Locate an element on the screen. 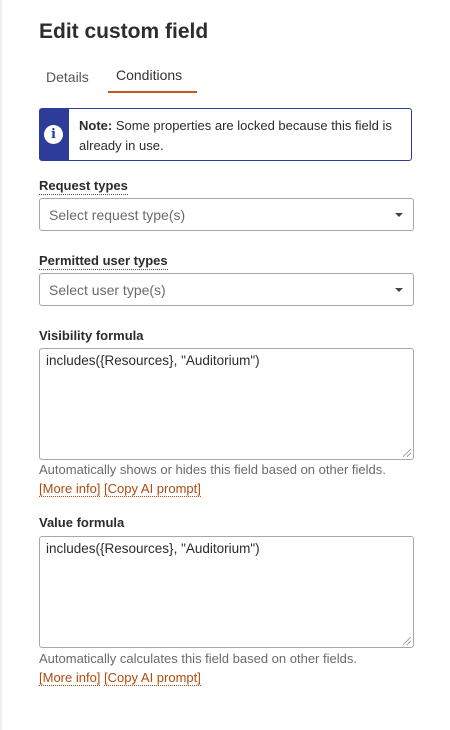 The height and width of the screenshot is (730, 450). request-types-label: Request types is located at coordinates (83, 186).